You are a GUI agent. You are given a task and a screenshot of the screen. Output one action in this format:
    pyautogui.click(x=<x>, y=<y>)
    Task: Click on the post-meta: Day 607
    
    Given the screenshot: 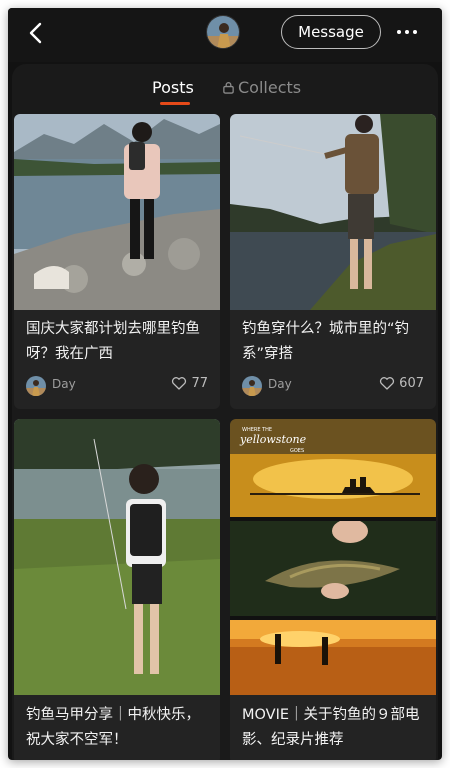 What is the action you would take?
    pyautogui.click(x=333, y=386)
    